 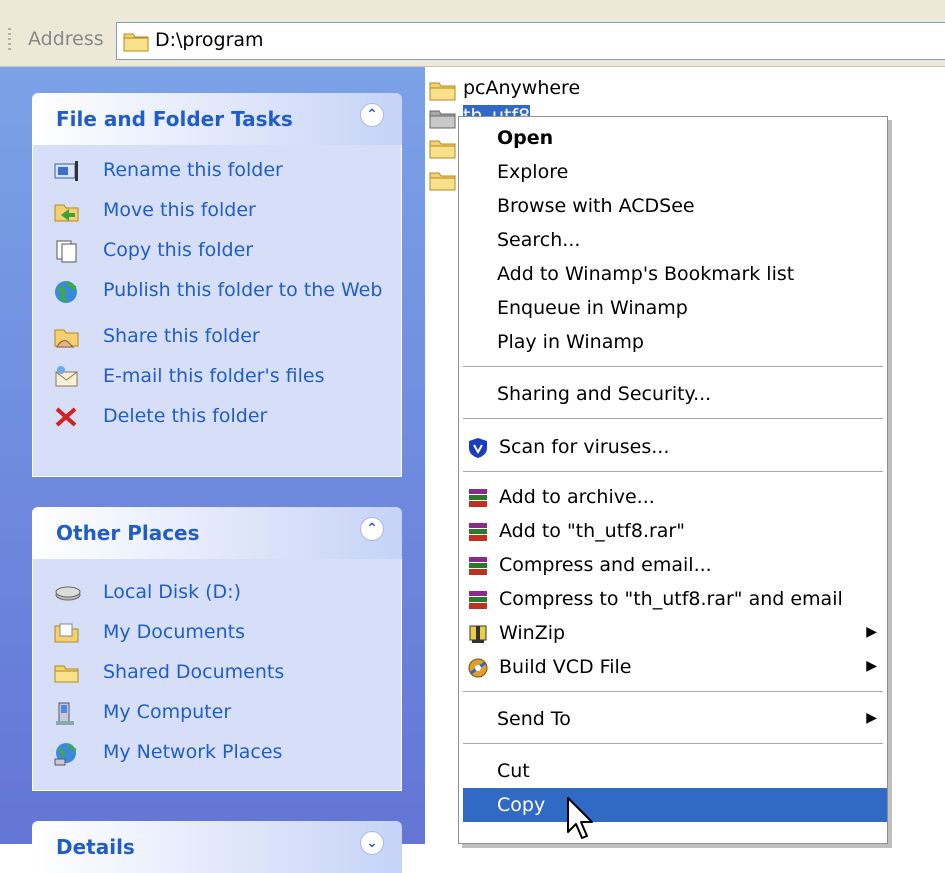 What do you see at coordinates (217, 533) in the screenshot?
I see `panel-header: Other Places ⌃` at bounding box center [217, 533].